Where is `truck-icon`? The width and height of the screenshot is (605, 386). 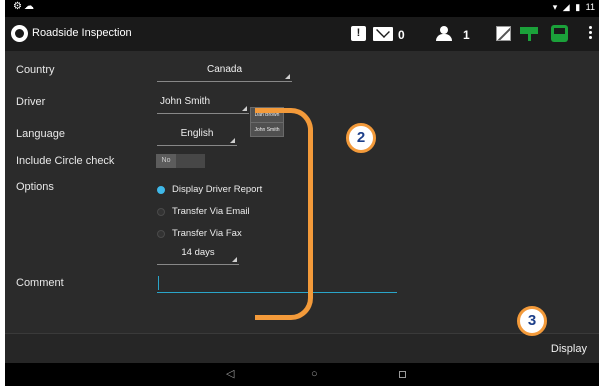
truck-icon is located at coordinates (559, 33).